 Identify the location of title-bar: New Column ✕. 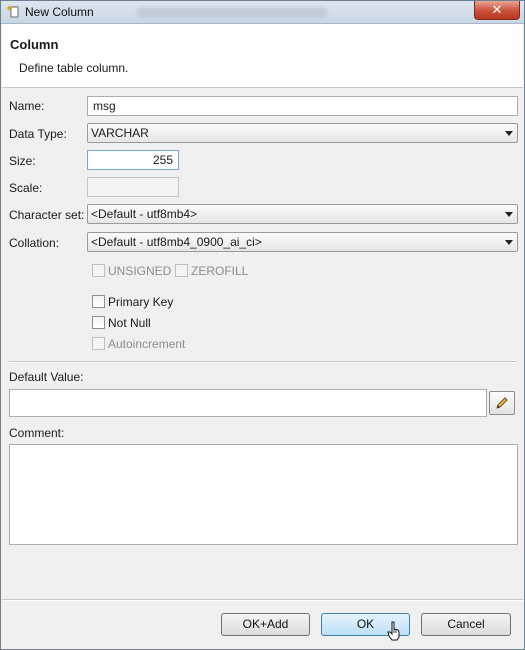
(262, 12).